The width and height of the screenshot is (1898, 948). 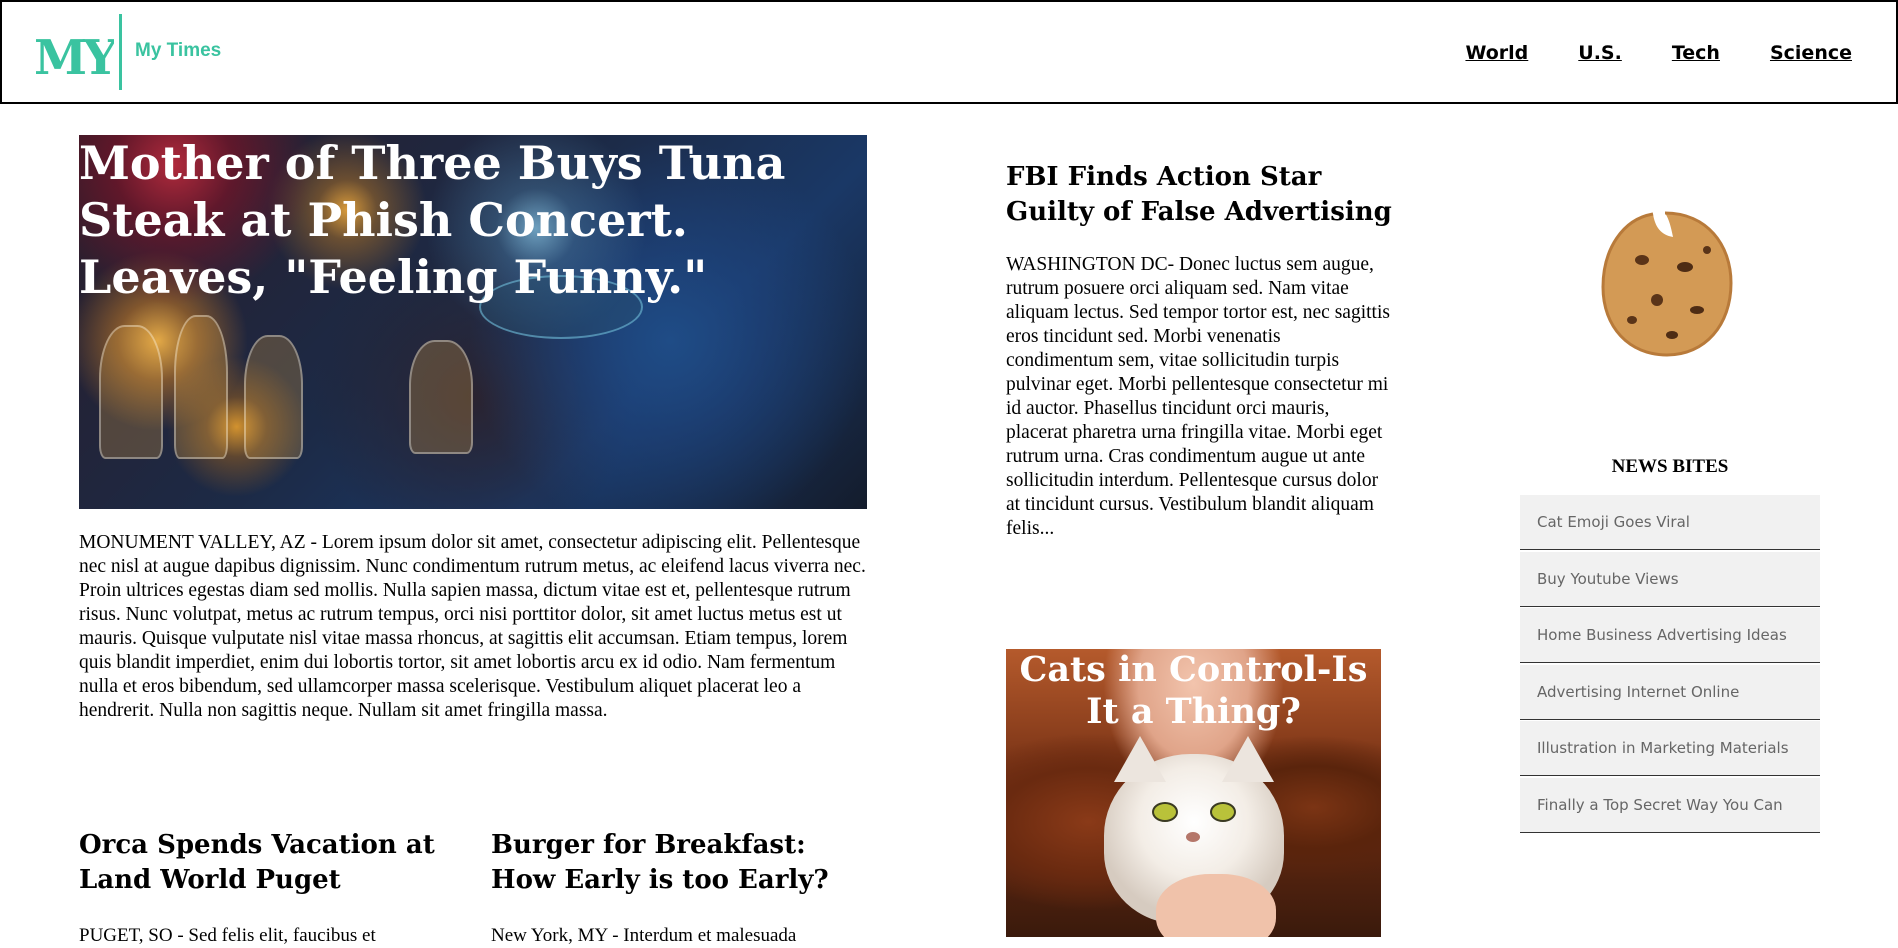 What do you see at coordinates (1670, 635) in the screenshot?
I see `news-bite-item: Home Business Advertising Ideas` at bounding box center [1670, 635].